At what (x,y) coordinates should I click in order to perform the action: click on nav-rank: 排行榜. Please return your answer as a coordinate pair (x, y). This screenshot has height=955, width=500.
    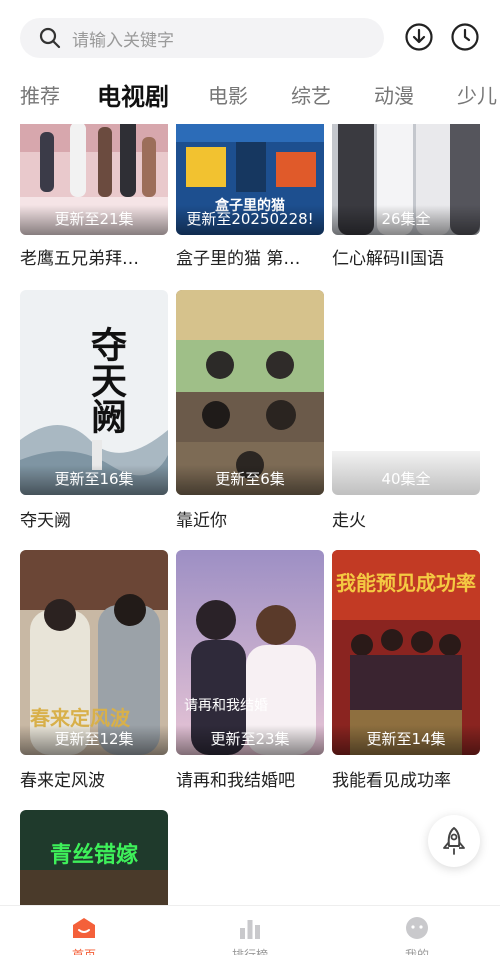
    Looking at the image, I should click on (250, 935).